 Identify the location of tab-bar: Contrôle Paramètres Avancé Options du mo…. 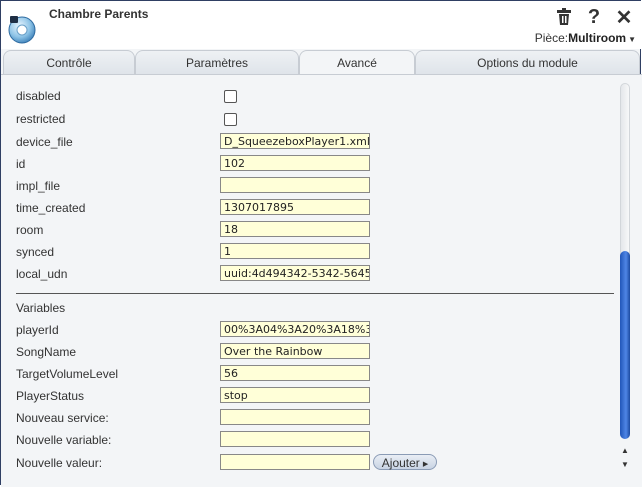
(321, 62).